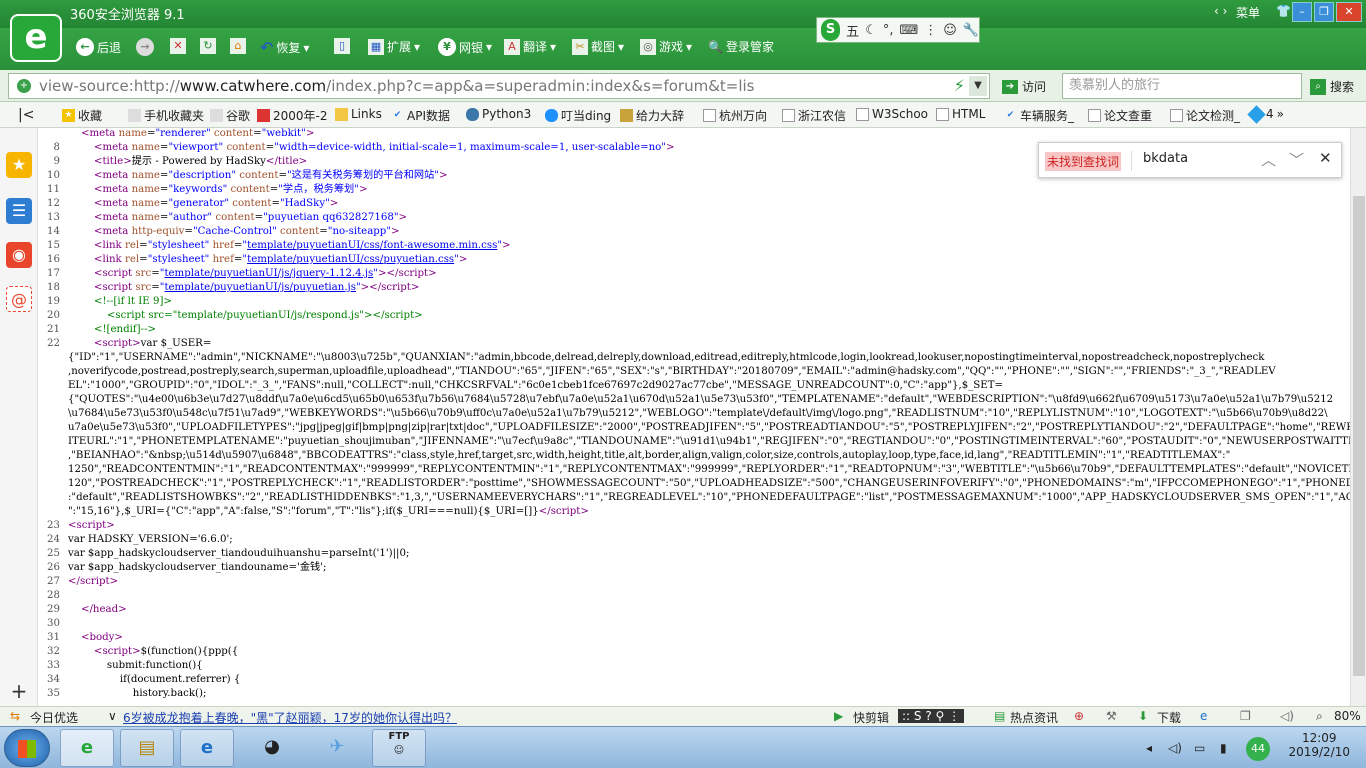  What do you see at coordinates (1296, 159) in the screenshot?
I see `find-next-icon: ﹀` at bounding box center [1296, 159].